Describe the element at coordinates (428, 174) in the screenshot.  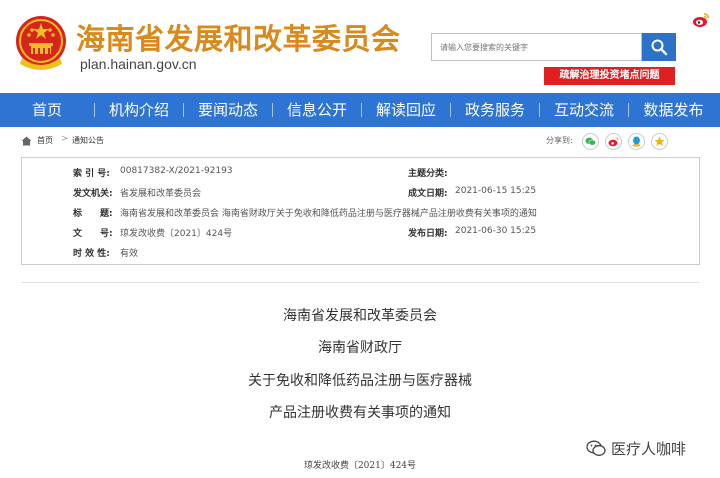
I see `topic-label: 主题分类:` at that location.